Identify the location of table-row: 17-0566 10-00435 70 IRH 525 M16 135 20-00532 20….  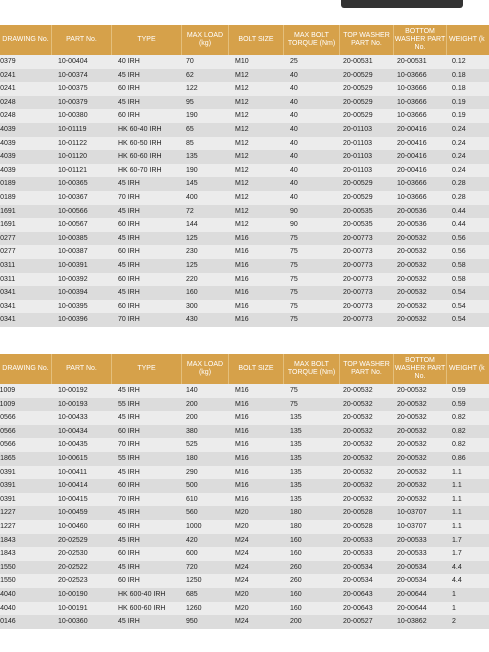
(244, 445).